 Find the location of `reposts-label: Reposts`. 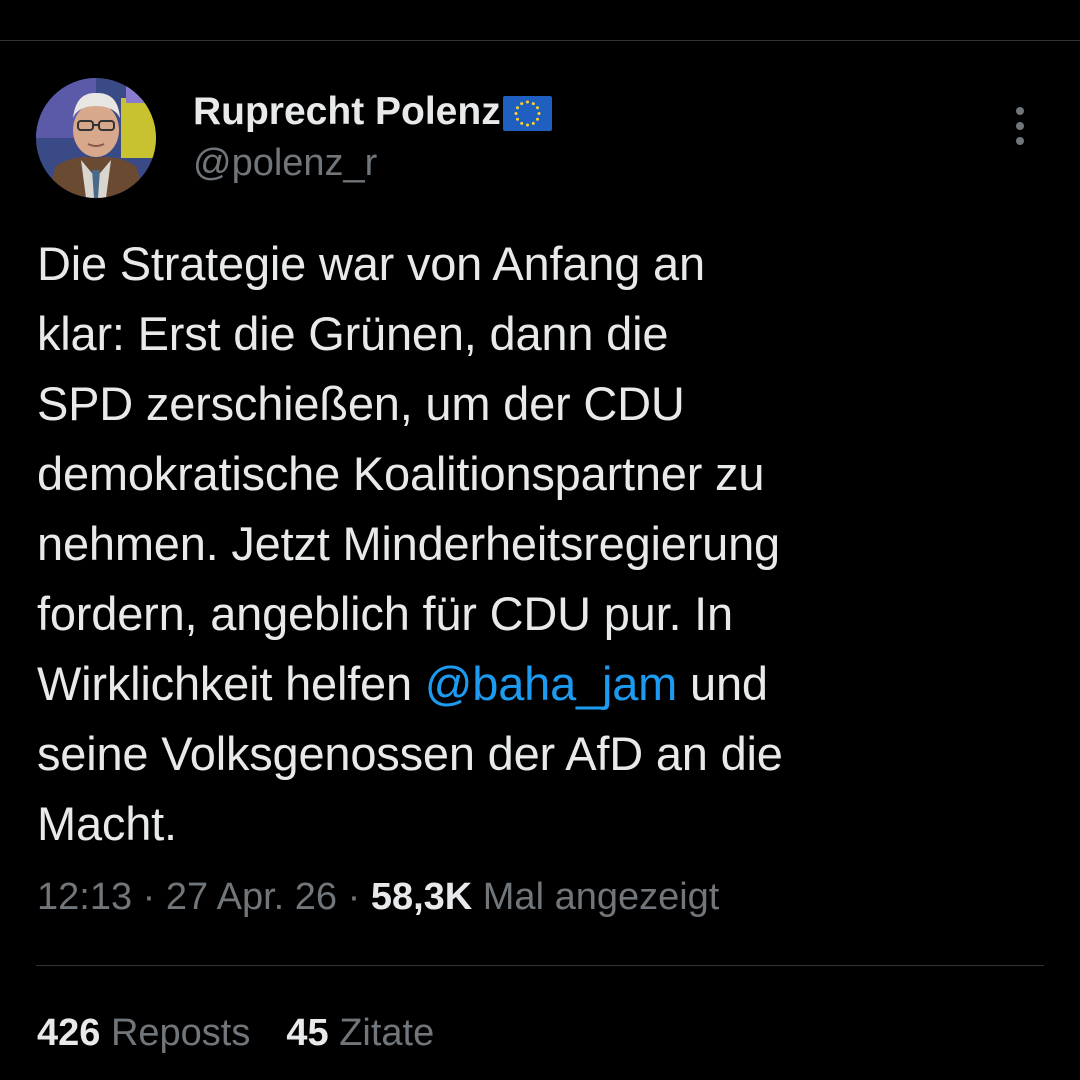

reposts-label: Reposts is located at coordinates (175, 1033).